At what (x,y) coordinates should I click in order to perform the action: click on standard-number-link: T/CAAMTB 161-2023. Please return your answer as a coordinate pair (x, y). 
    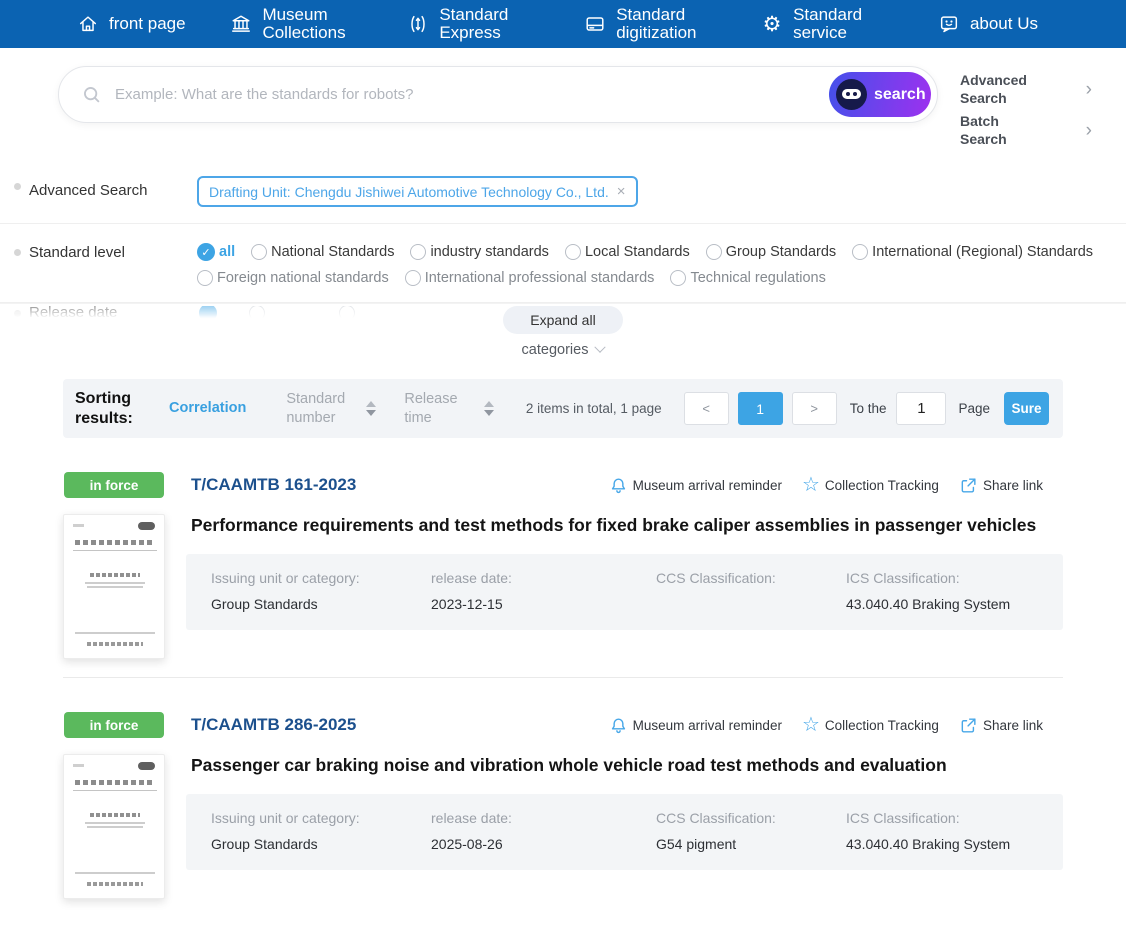
    Looking at the image, I should click on (273, 485).